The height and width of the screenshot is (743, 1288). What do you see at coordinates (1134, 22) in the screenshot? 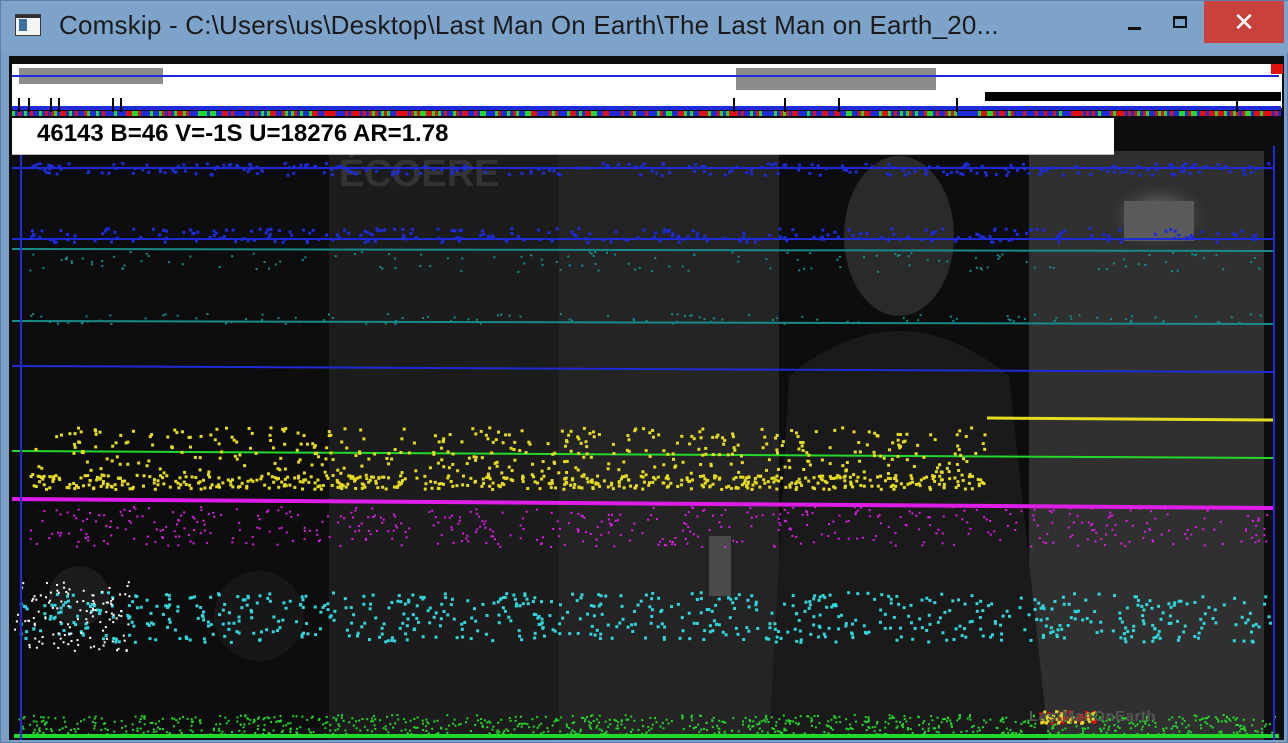
I see `minimize-button` at bounding box center [1134, 22].